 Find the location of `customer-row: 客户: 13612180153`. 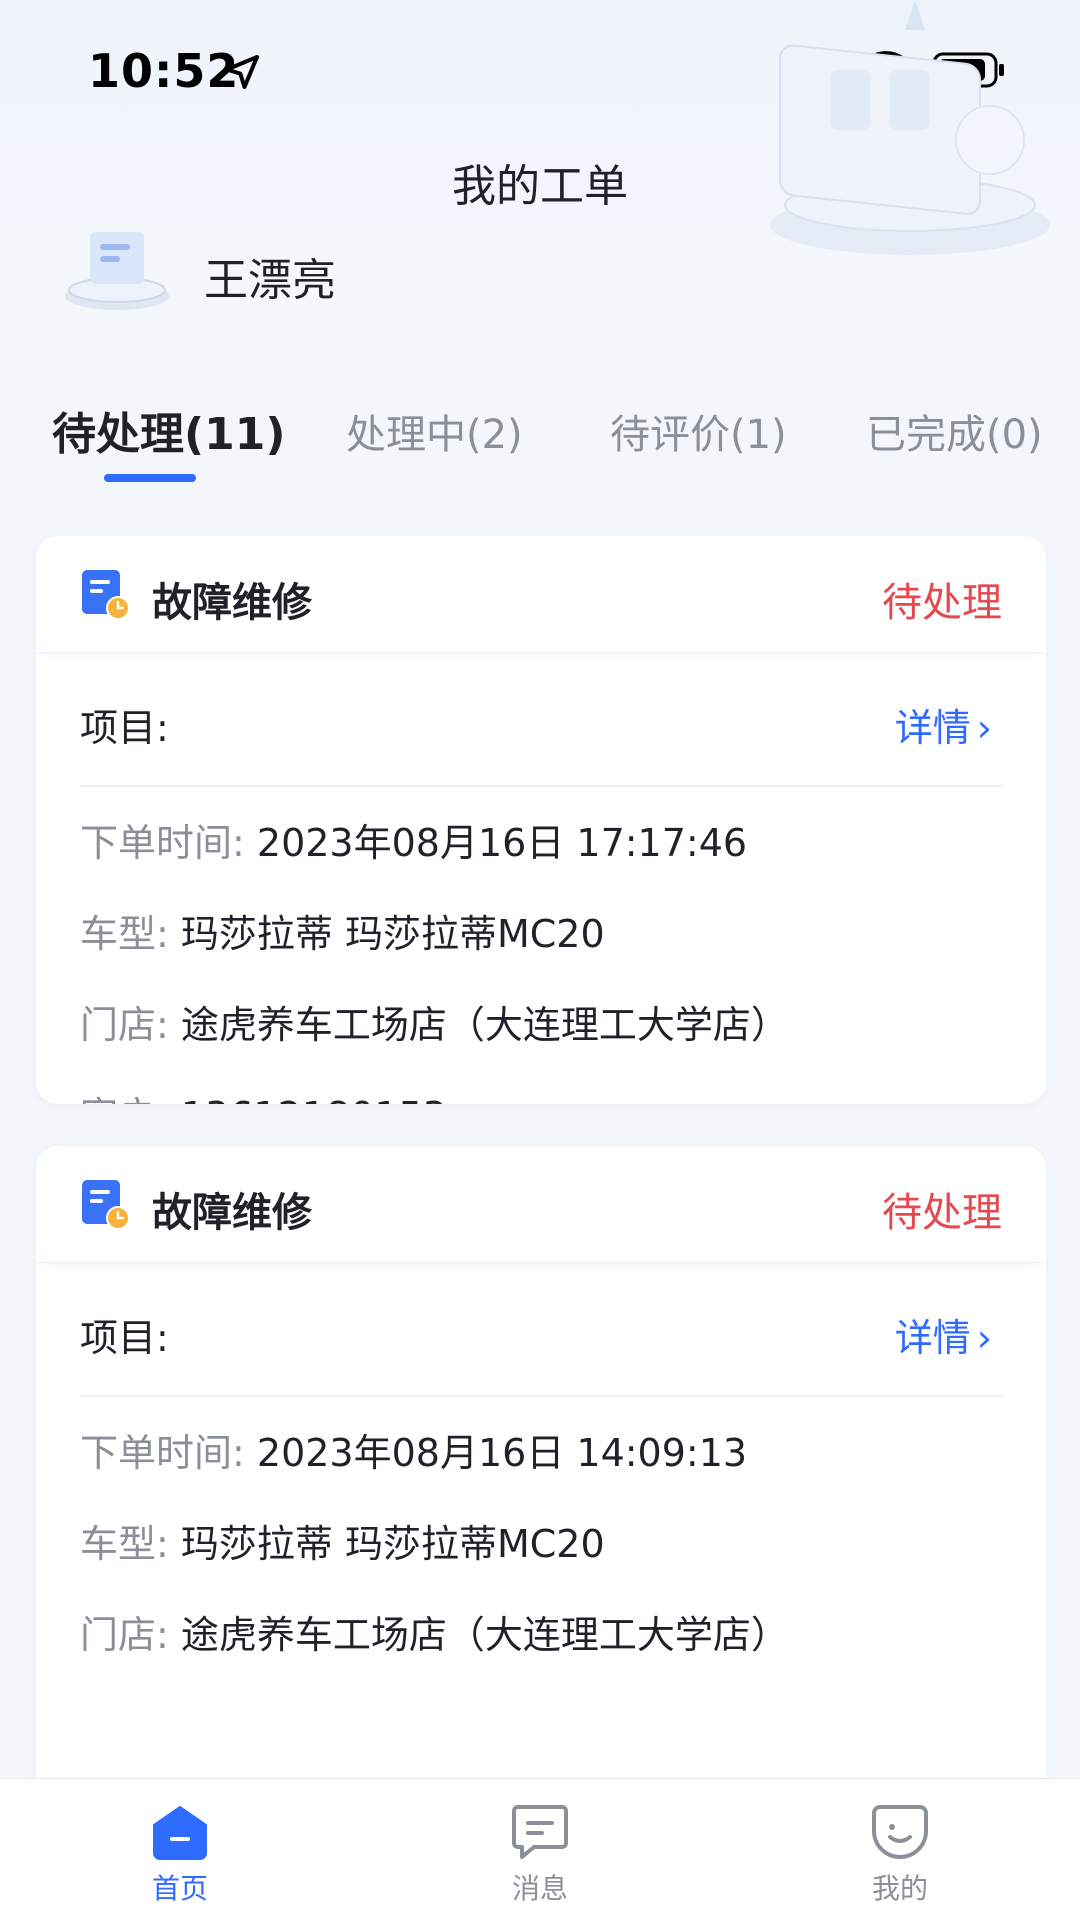

customer-row: 客户: 13612180153 is located at coordinates (541, 1095).